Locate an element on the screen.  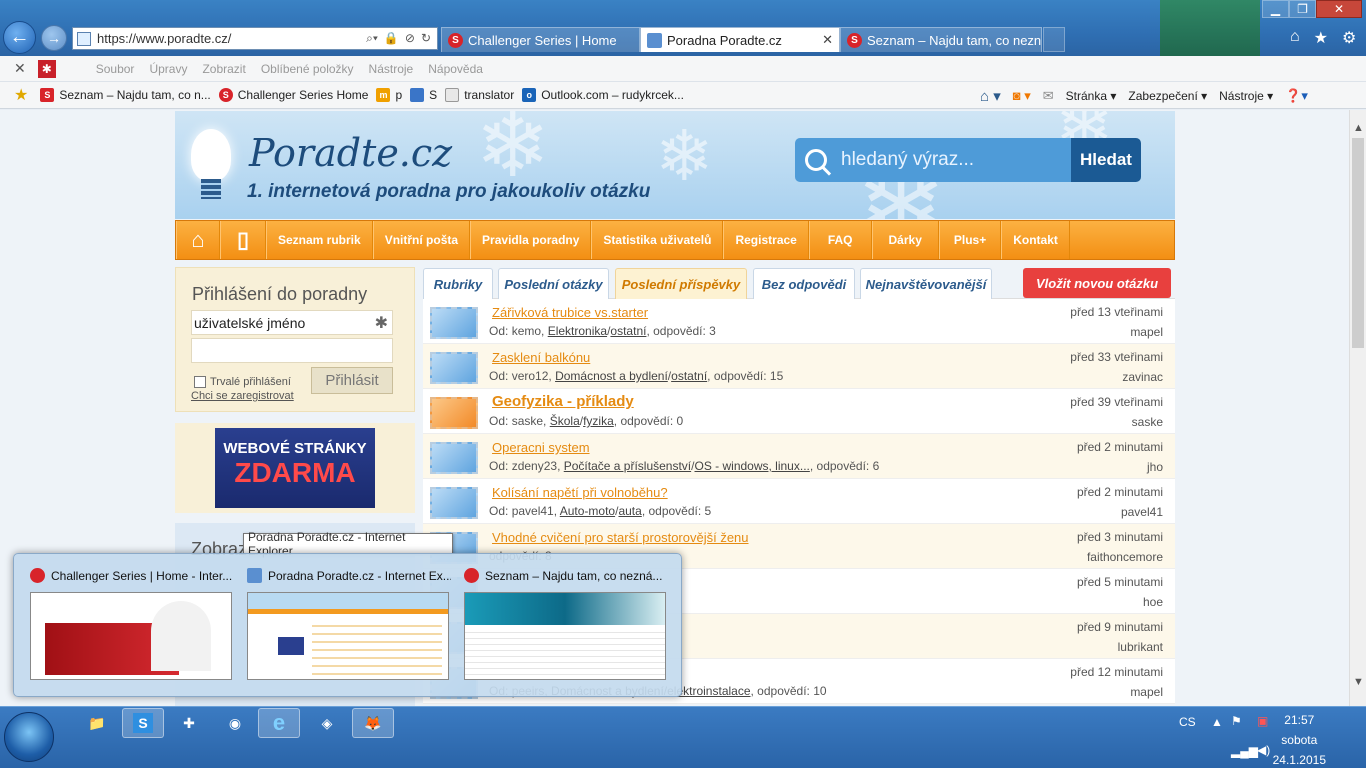
flag-icon: ⚑ is located at coordinates (1236, 721).